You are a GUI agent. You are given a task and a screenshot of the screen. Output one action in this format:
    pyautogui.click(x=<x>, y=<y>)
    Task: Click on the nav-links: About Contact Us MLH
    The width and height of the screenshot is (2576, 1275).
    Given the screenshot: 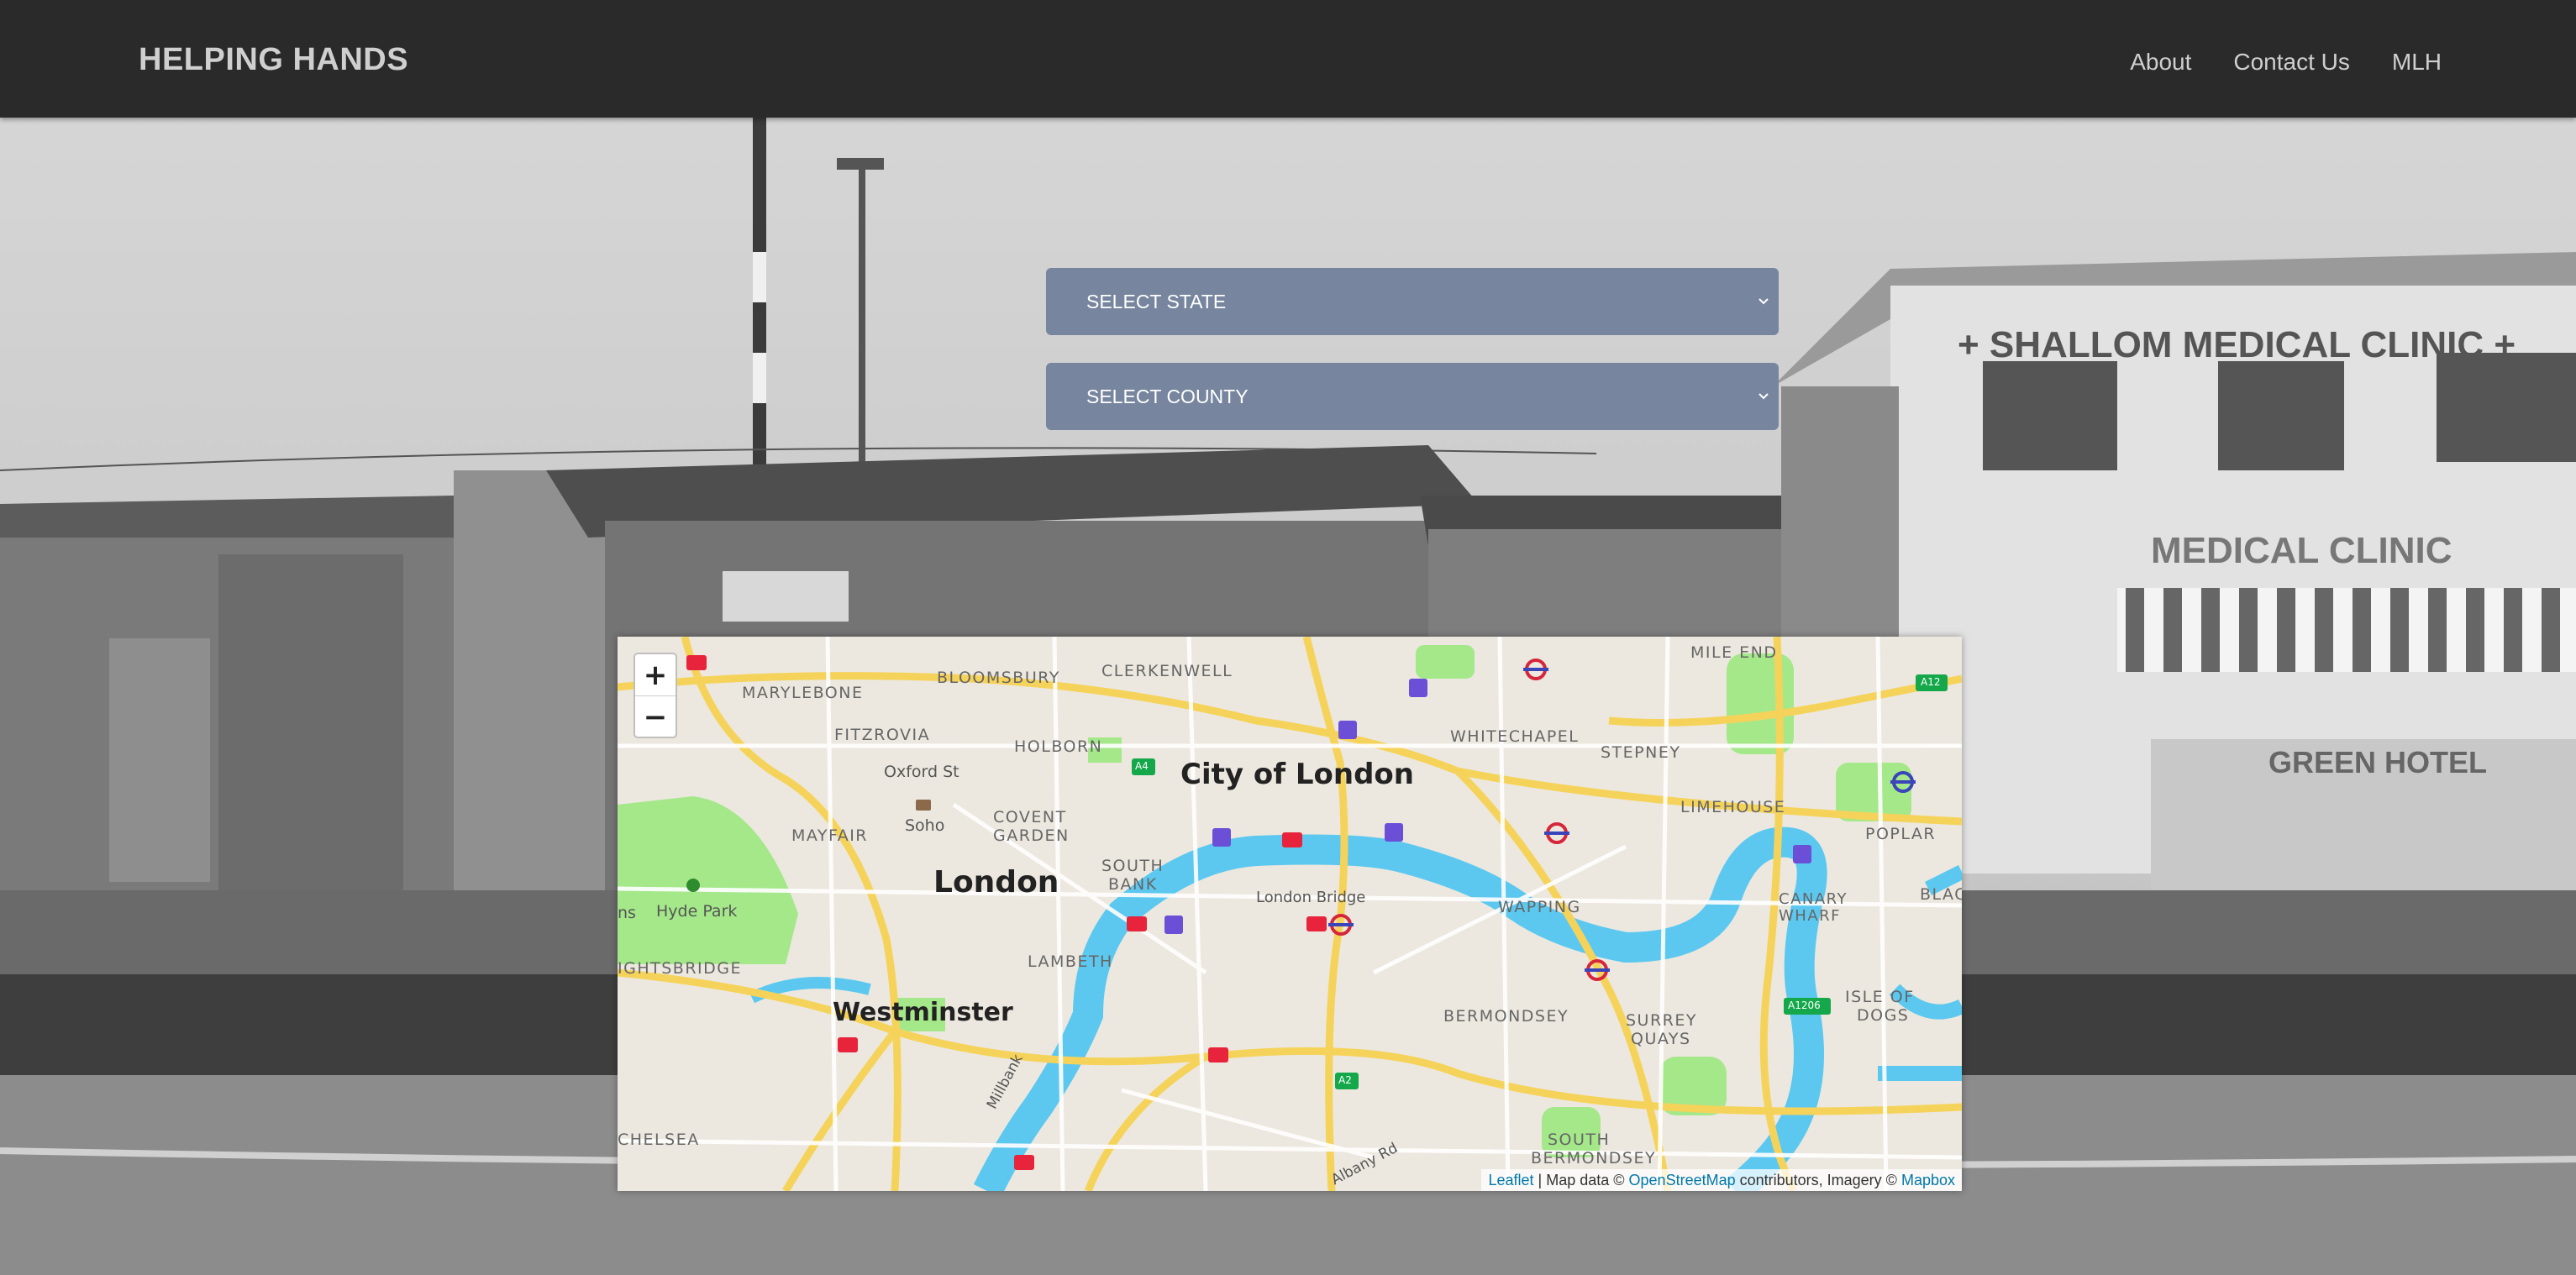 What is the action you would take?
    pyautogui.click(x=2286, y=63)
    